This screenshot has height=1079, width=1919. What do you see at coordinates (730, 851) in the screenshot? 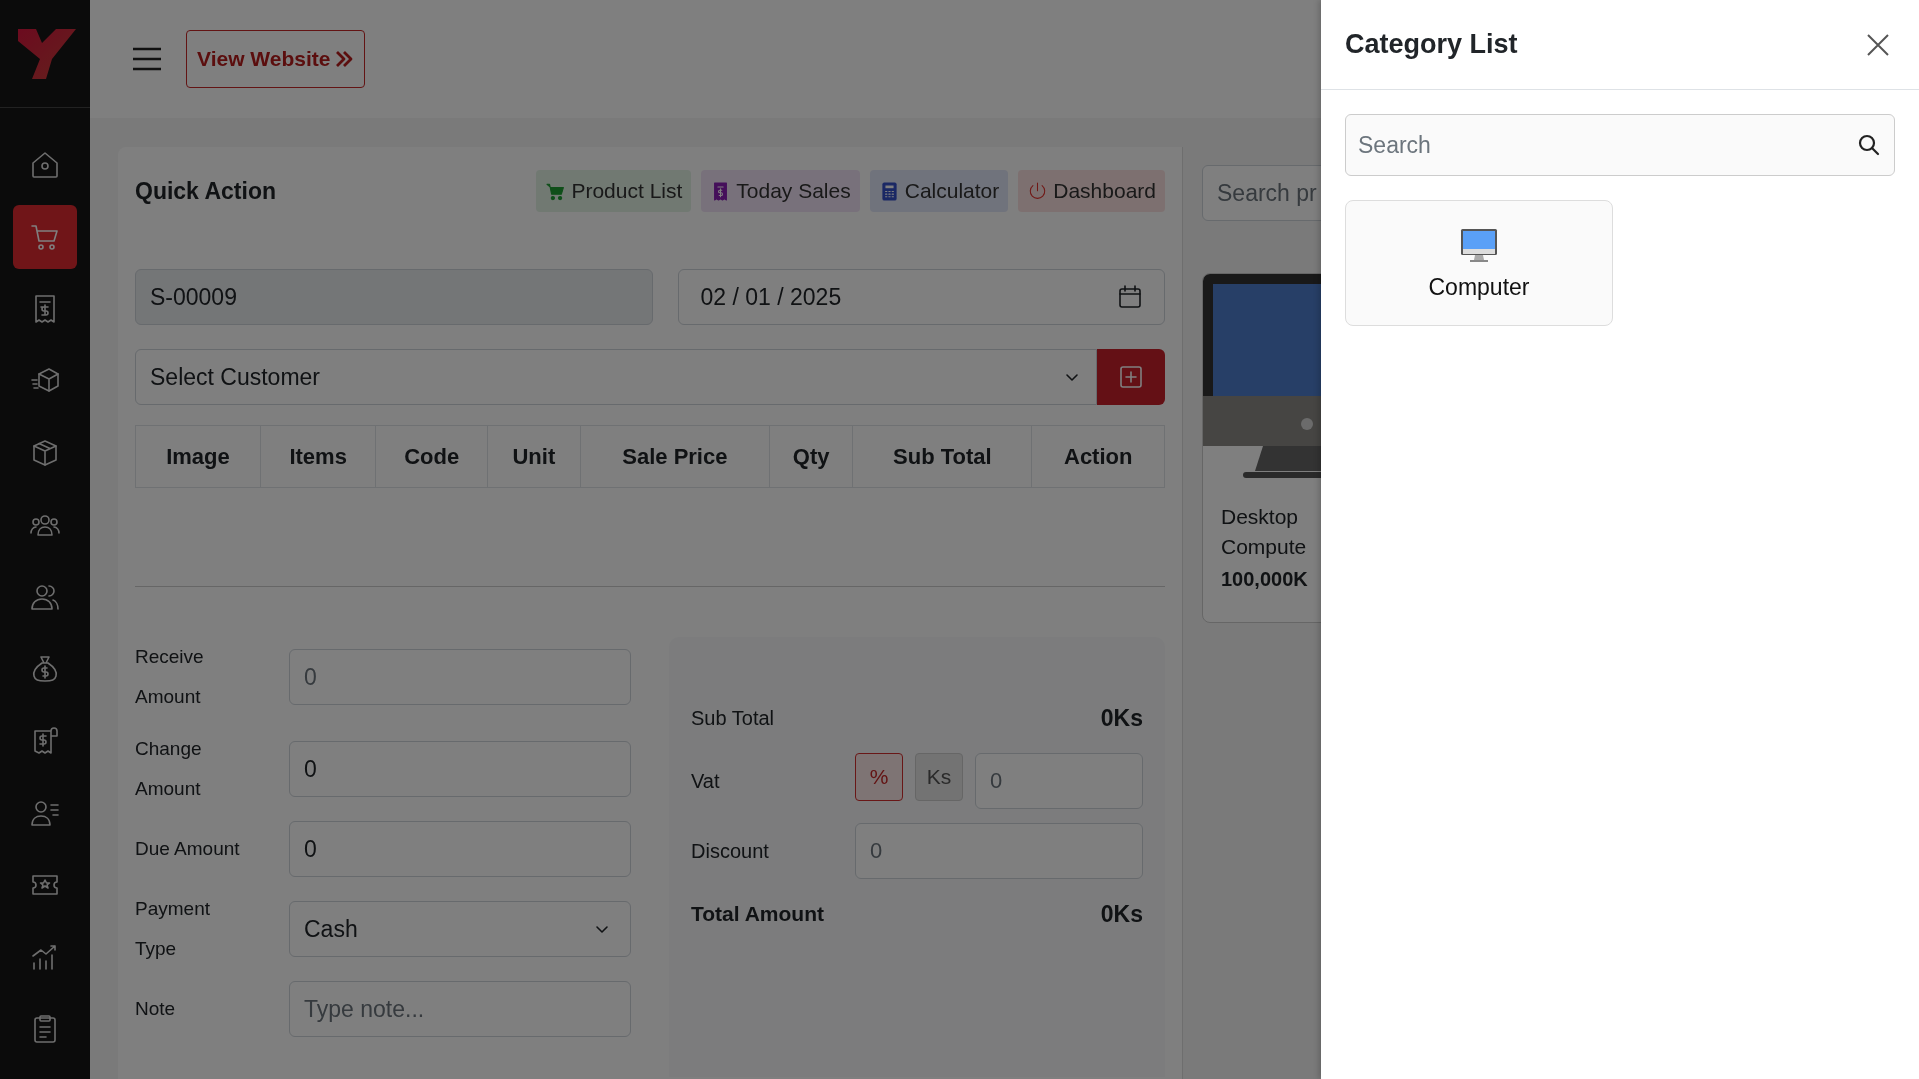
I see `summary-label: Discount` at bounding box center [730, 851].